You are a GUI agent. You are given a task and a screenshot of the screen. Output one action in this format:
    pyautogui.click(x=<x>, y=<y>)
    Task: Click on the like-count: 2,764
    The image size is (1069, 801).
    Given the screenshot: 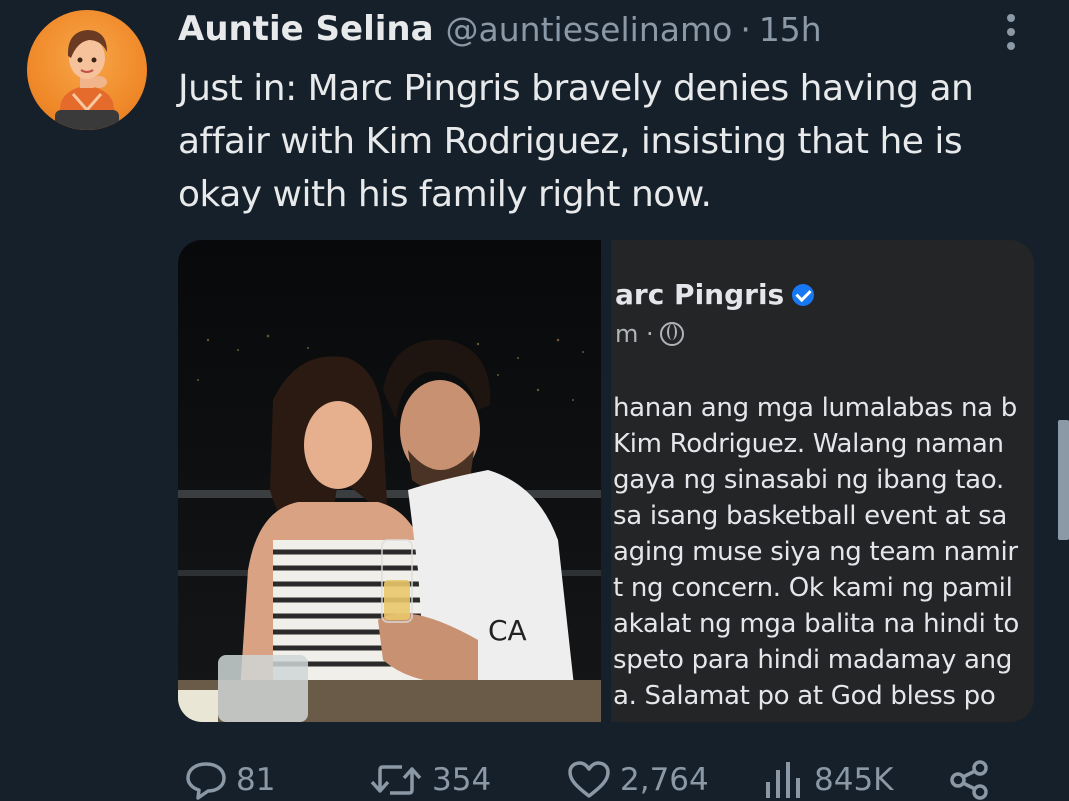 What is the action you would take?
    pyautogui.click(x=664, y=780)
    